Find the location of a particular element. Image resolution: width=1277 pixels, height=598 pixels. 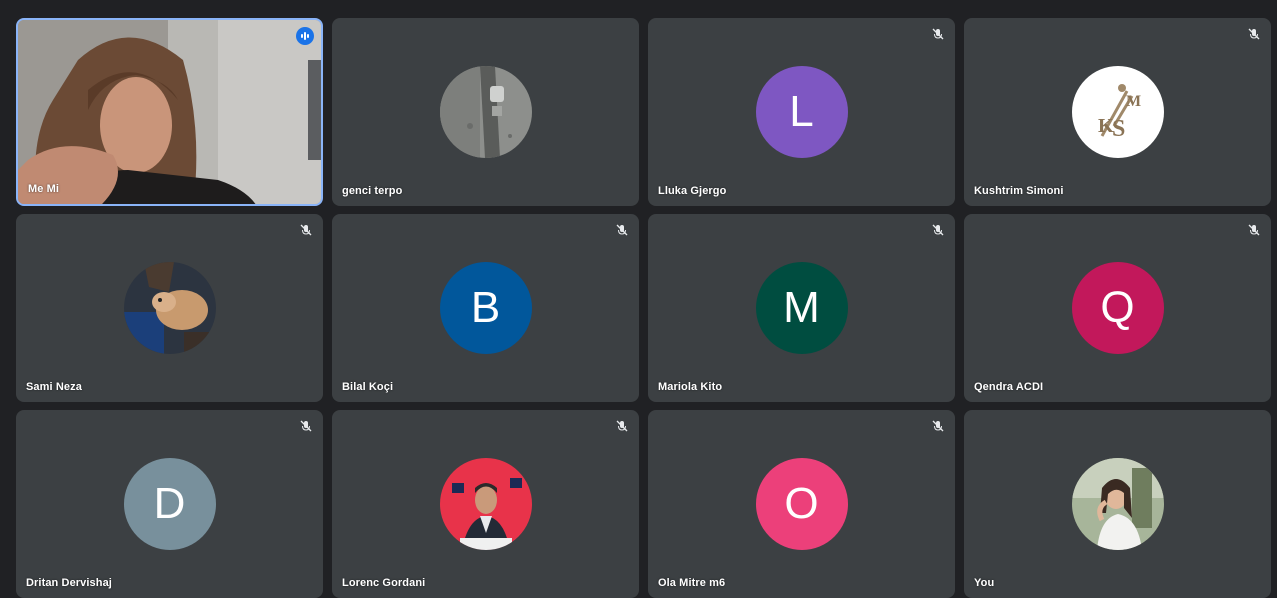

participant-name: Sami Neza is located at coordinates (54, 387).